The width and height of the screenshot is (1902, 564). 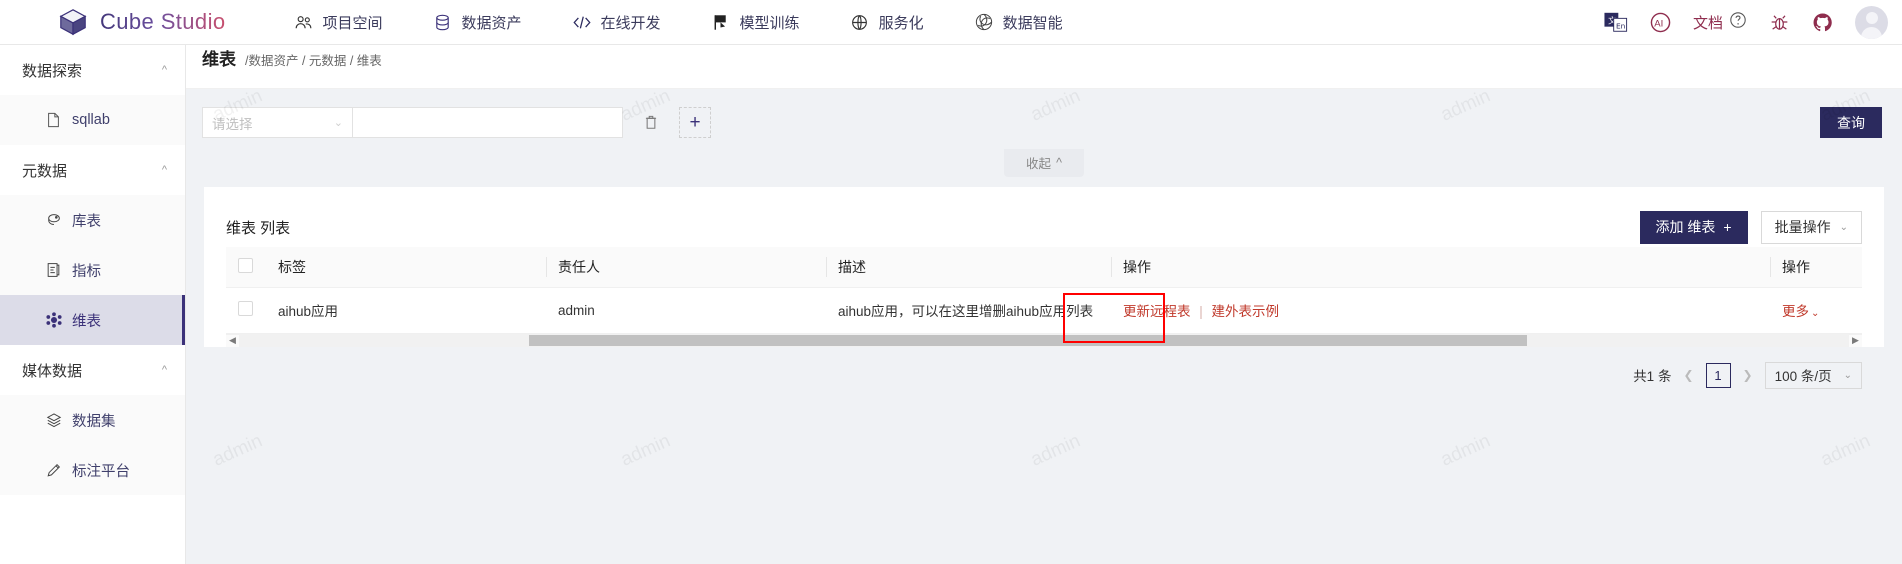 What do you see at coordinates (984, 22) in the screenshot?
I see `ai-spiral-icon` at bounding box center [984, 22].